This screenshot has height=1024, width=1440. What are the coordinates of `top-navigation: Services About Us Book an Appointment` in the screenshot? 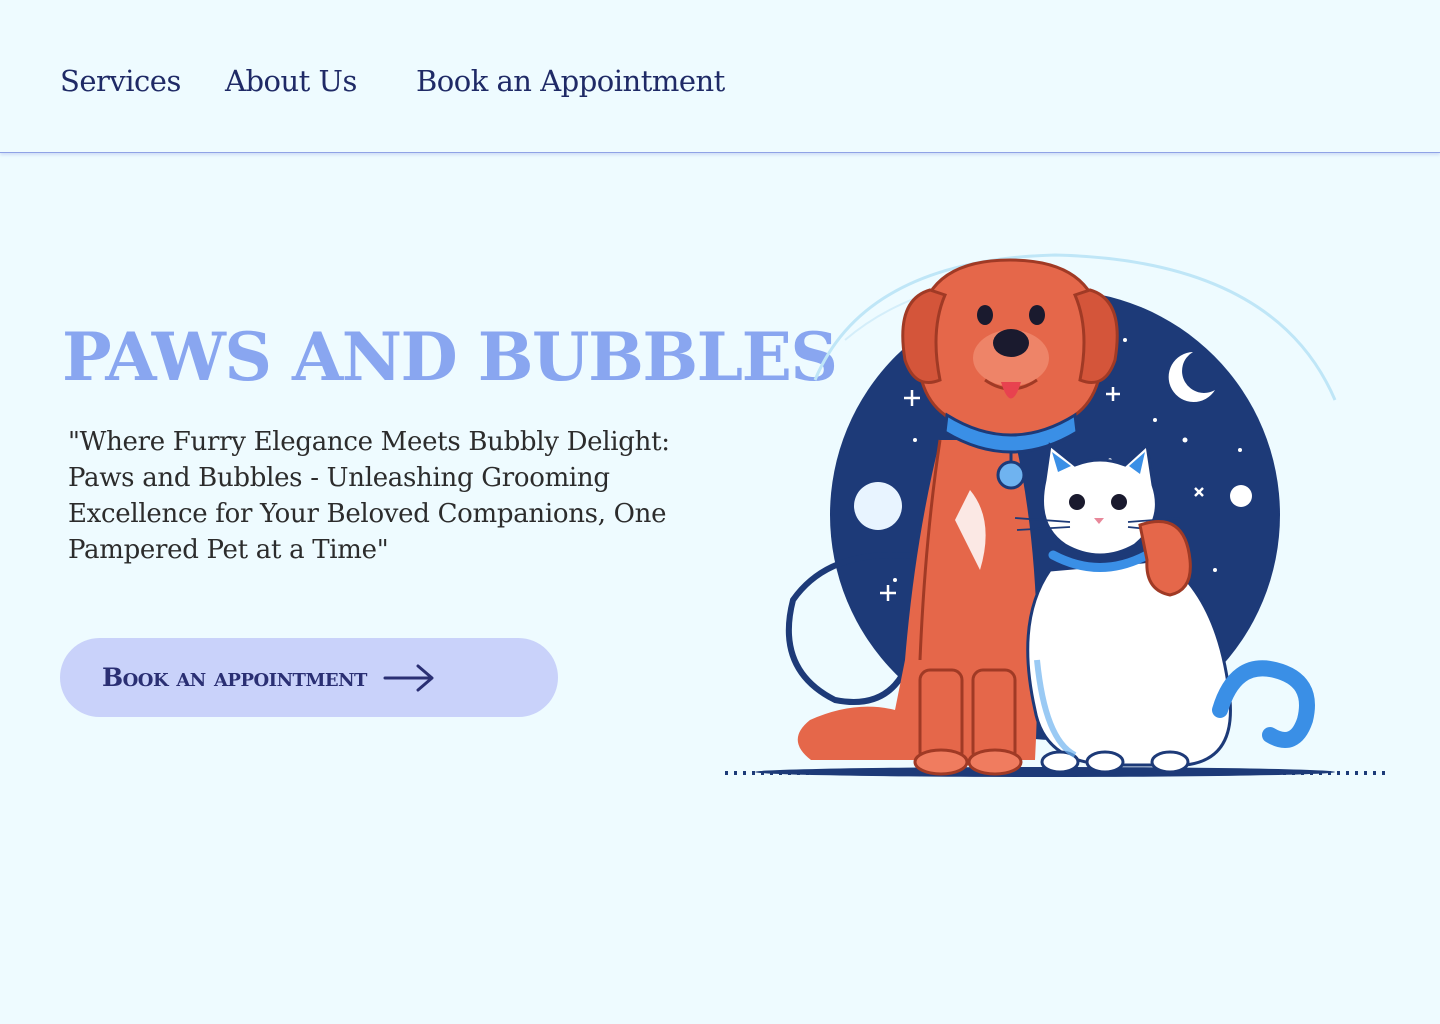 It's located at (720, 76).